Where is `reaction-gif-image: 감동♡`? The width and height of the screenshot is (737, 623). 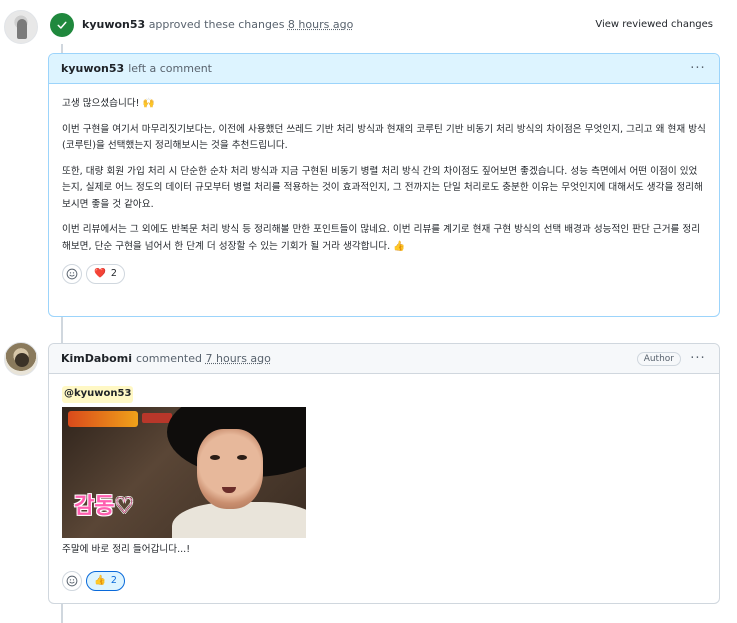
reaction-gif-image: 감동♡ is located at coordinates (184, 472).